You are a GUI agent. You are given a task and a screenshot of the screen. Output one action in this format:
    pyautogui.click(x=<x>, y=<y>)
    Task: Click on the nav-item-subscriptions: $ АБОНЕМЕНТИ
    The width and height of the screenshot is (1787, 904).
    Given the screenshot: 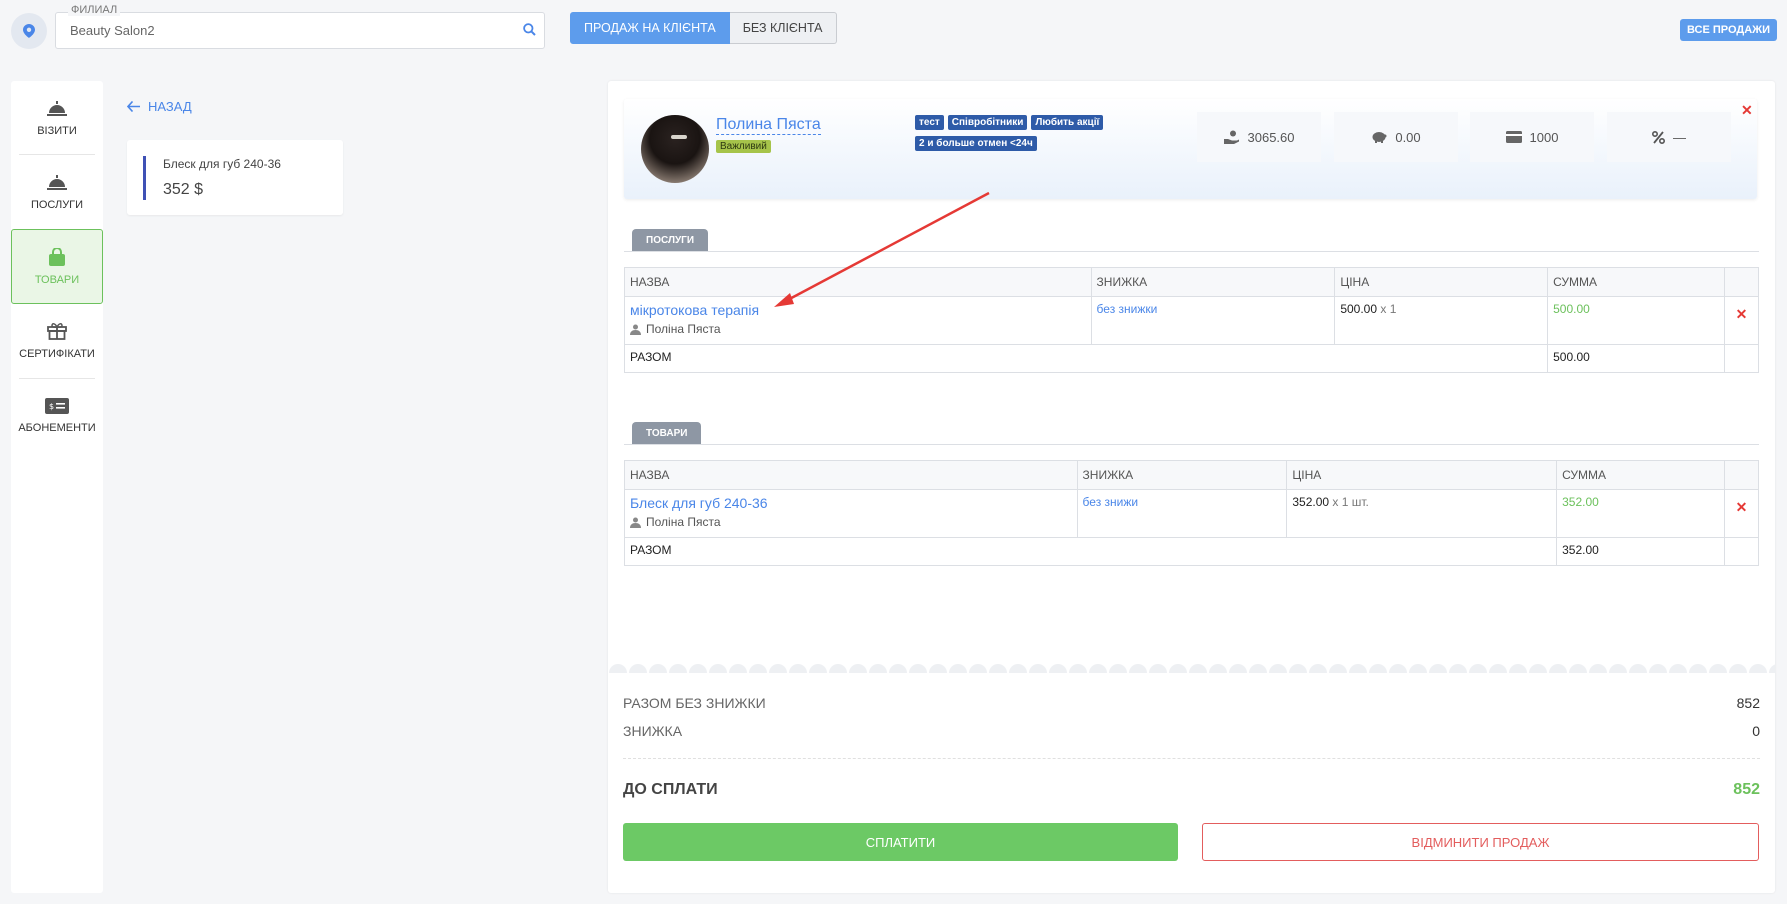 What is the action you would take?
    pyautogui.click(x=57, y=415)
    